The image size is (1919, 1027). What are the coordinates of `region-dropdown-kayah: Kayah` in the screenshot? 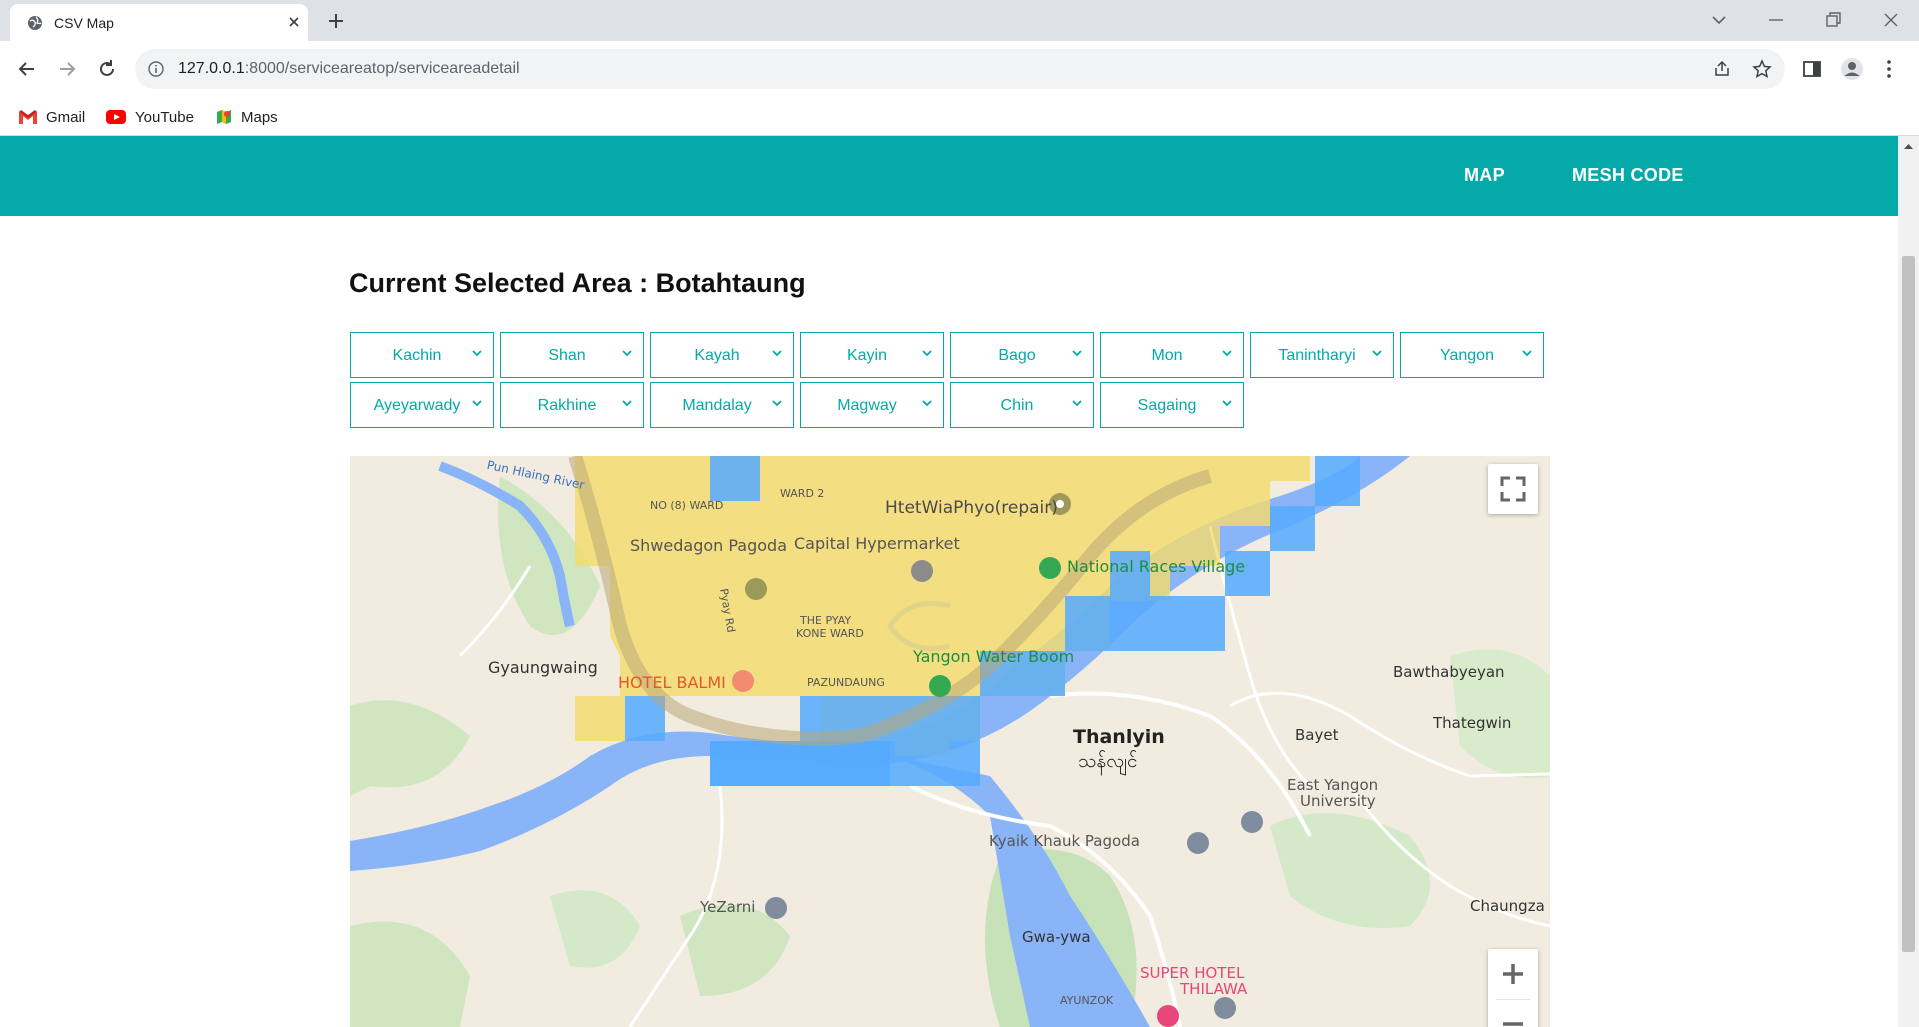 It's located at (722, 355).